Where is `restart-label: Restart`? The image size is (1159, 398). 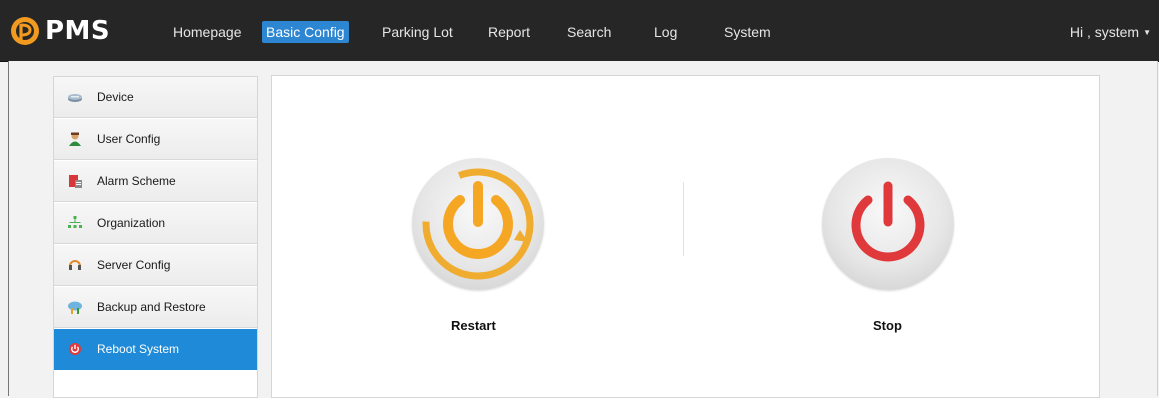
restart-label: Restart is located at coordinates (473, 325).